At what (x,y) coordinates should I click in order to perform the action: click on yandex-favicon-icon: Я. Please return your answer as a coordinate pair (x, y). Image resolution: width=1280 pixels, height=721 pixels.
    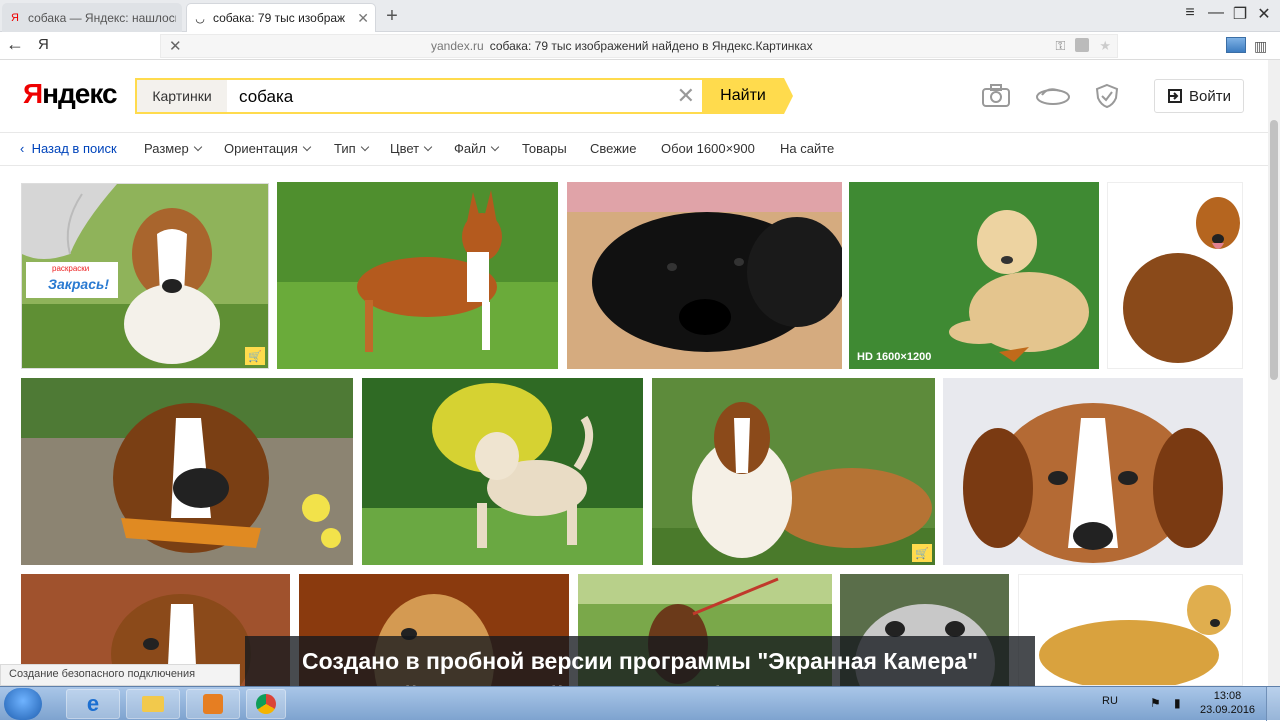
    Looking at the image, I should click on (15, 17).